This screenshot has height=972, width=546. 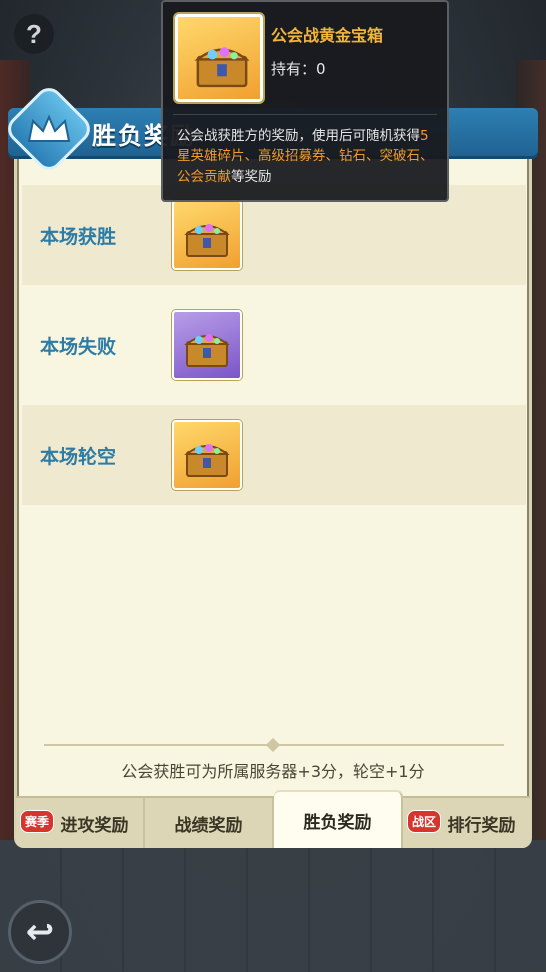 I want to click on tooltip-item-name: 公会战黄金宝箱, so click(x=327, y=35).